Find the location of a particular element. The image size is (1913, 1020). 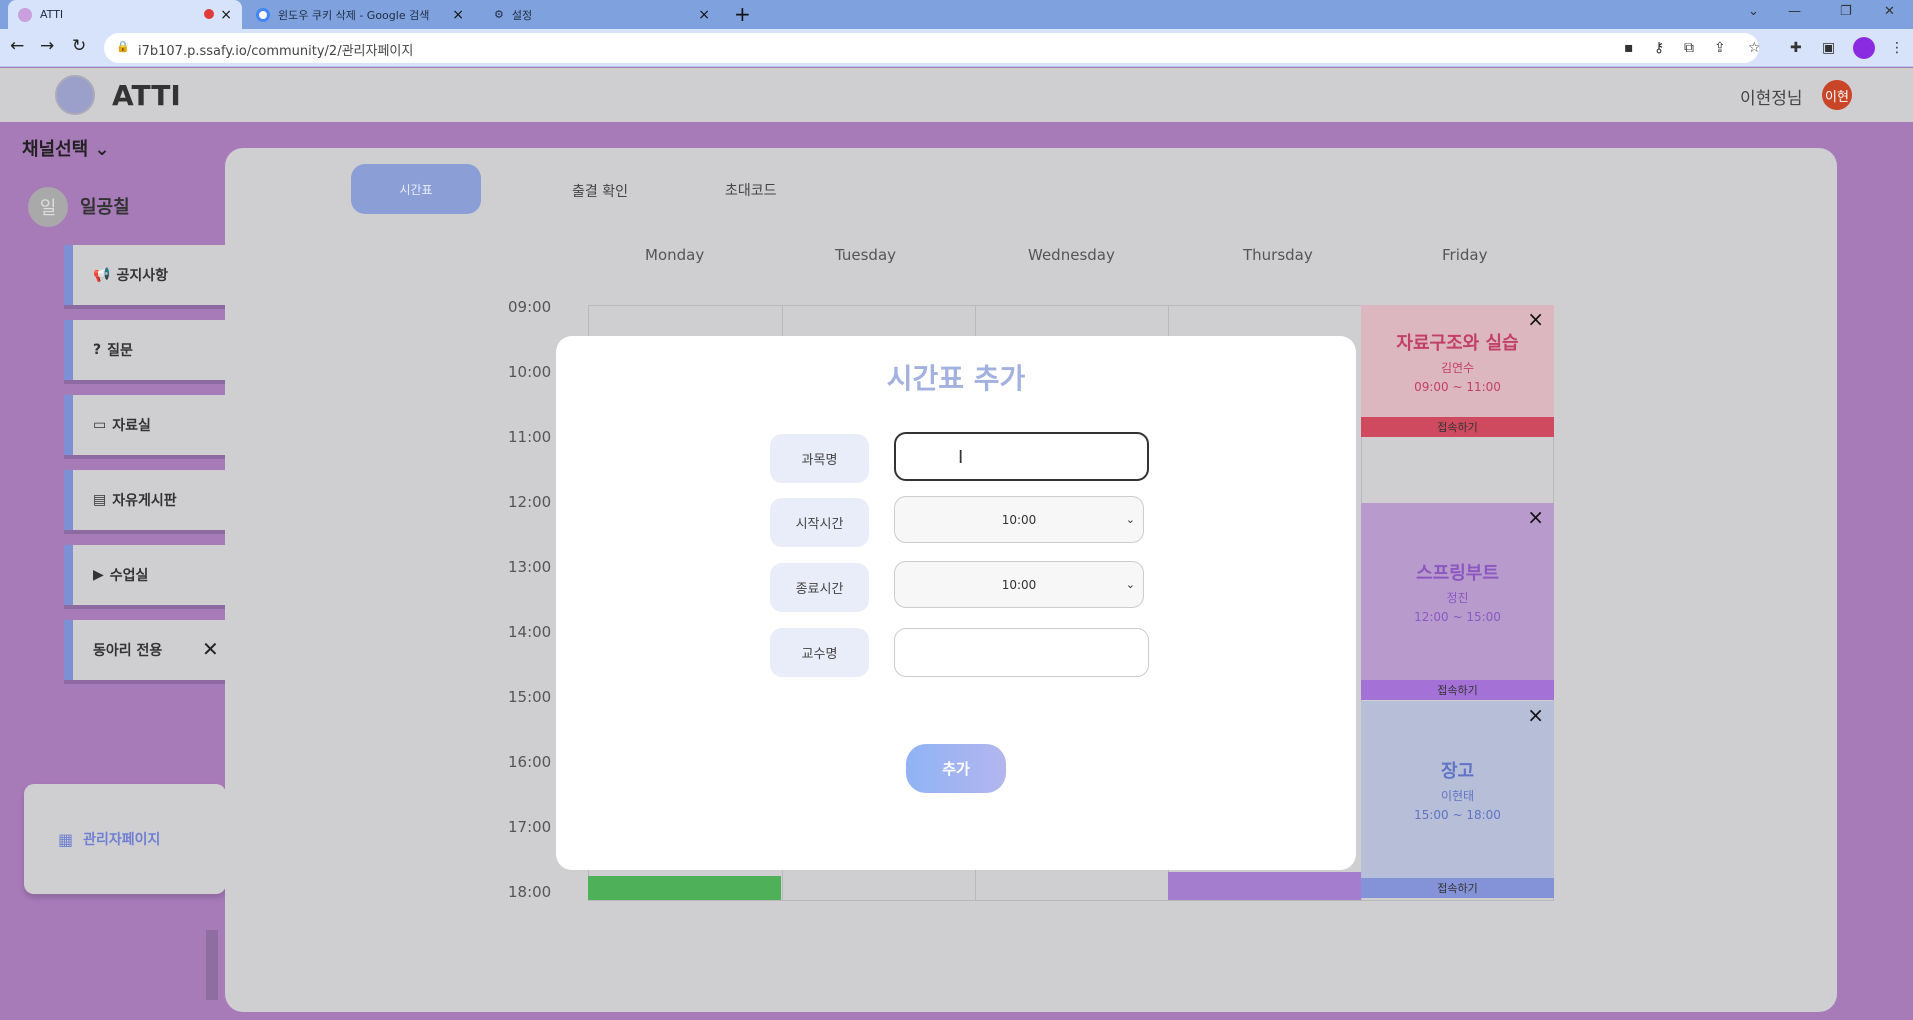

modal-title: 시간표 추가 is located at coordinates (956, 378).